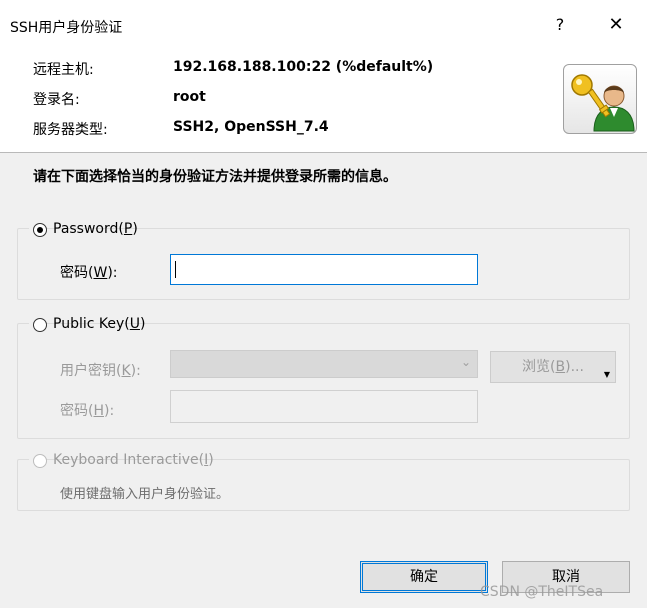 The height and width of the screenshot is (608, 647). Describe the element at coordinates (303, 67) in the screenshot. I see `remote-host-value: 192.168.188.100:22 (%default%)` at that location.